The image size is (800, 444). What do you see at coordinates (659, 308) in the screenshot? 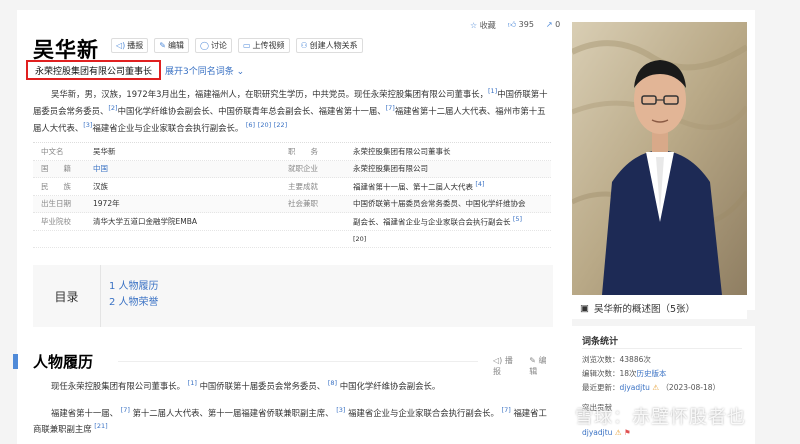
I see `photo-album-link: ▣ 吴华新的概述图（5张）` at bounding box center [659, 308].